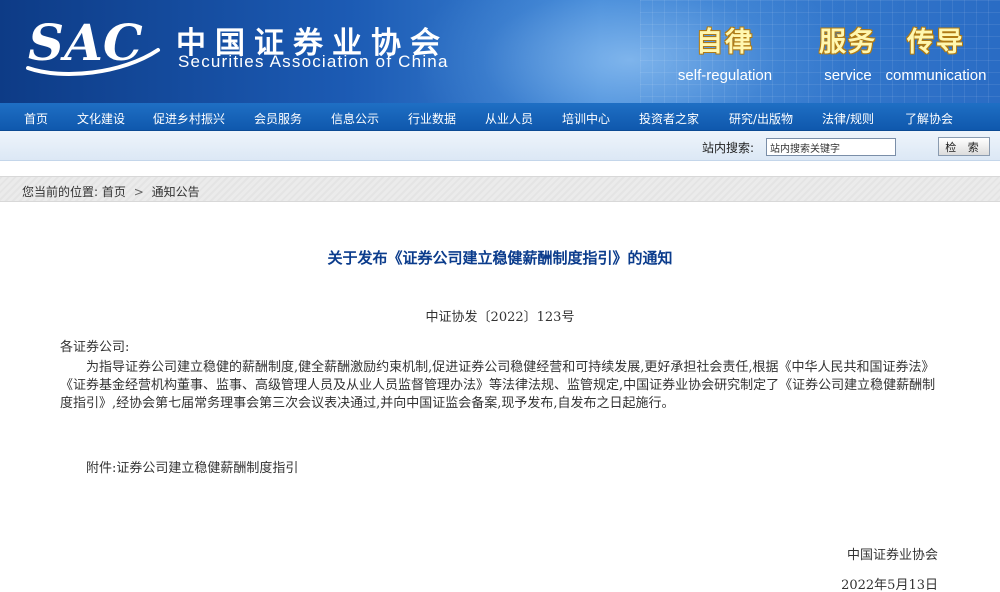 This screenshot has height=592, width=1000. I want to click on nav-item-industry-data: 行业数据, so click(432, 118).